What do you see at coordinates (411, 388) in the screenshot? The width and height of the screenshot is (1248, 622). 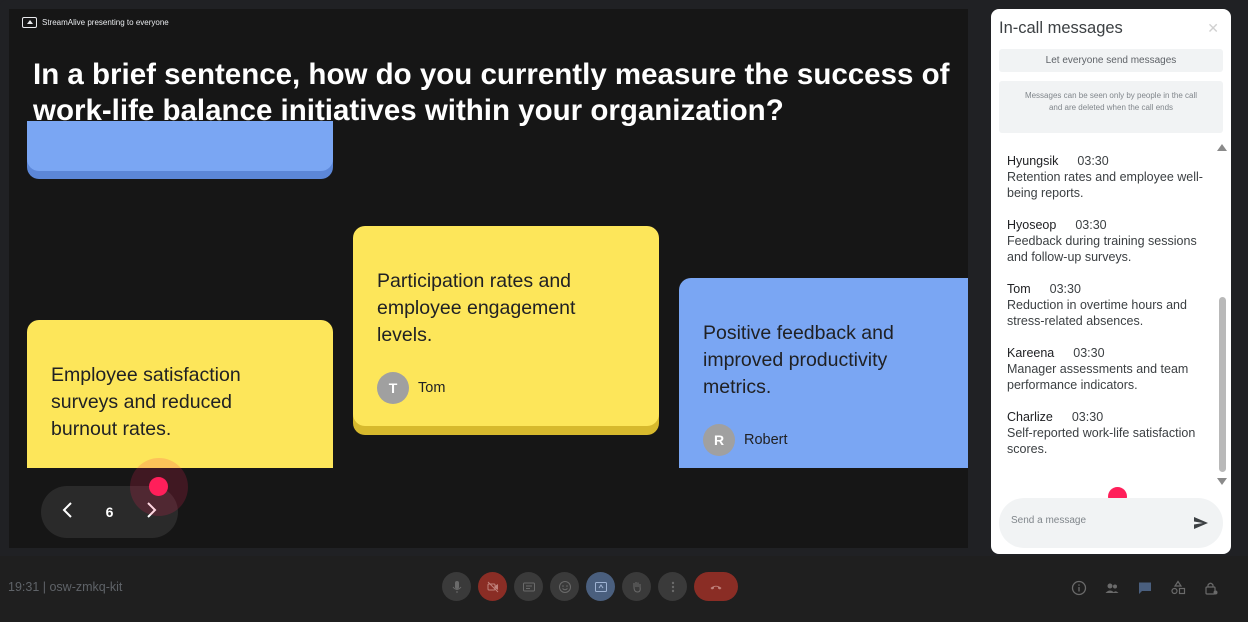 I see `card-author: T Tom` at bounding box center [411, 388].